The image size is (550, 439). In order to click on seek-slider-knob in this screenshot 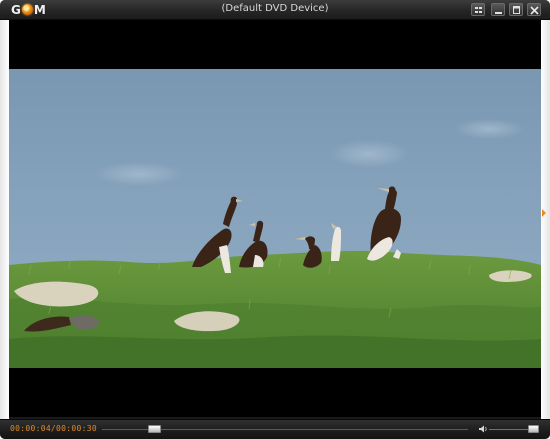, I will do `click(155, 429)`.